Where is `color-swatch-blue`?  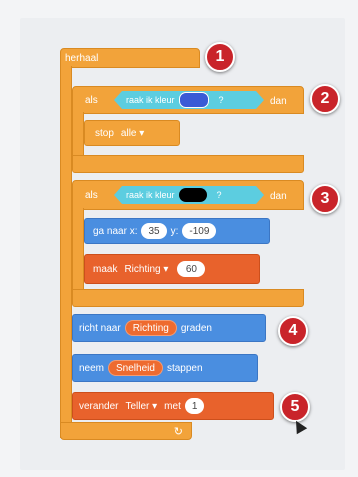
color-swatch-blue is located at coordinates (194, 100).